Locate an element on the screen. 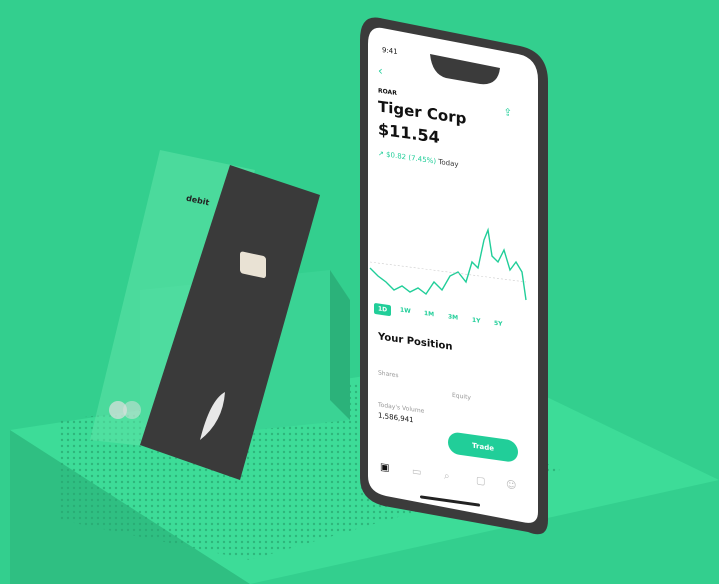 The height and width of the screenshot is (584, 719). person-icon: ☺ is located at coordinates (511, 485).